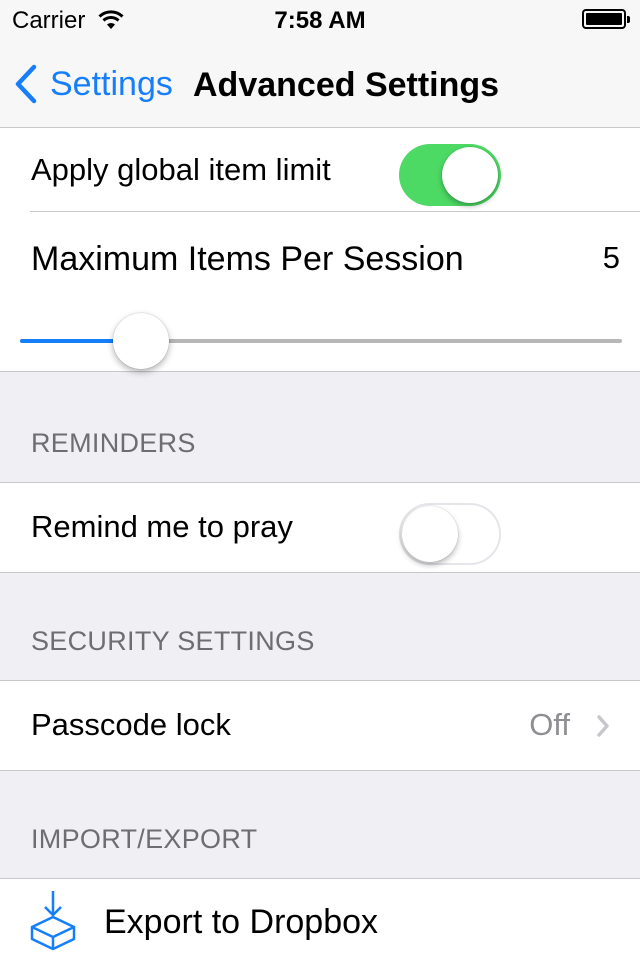  Describe the element at coordinates (131, 724) in the screenshot. I see `passcode-label: Passcode lock` at that location.